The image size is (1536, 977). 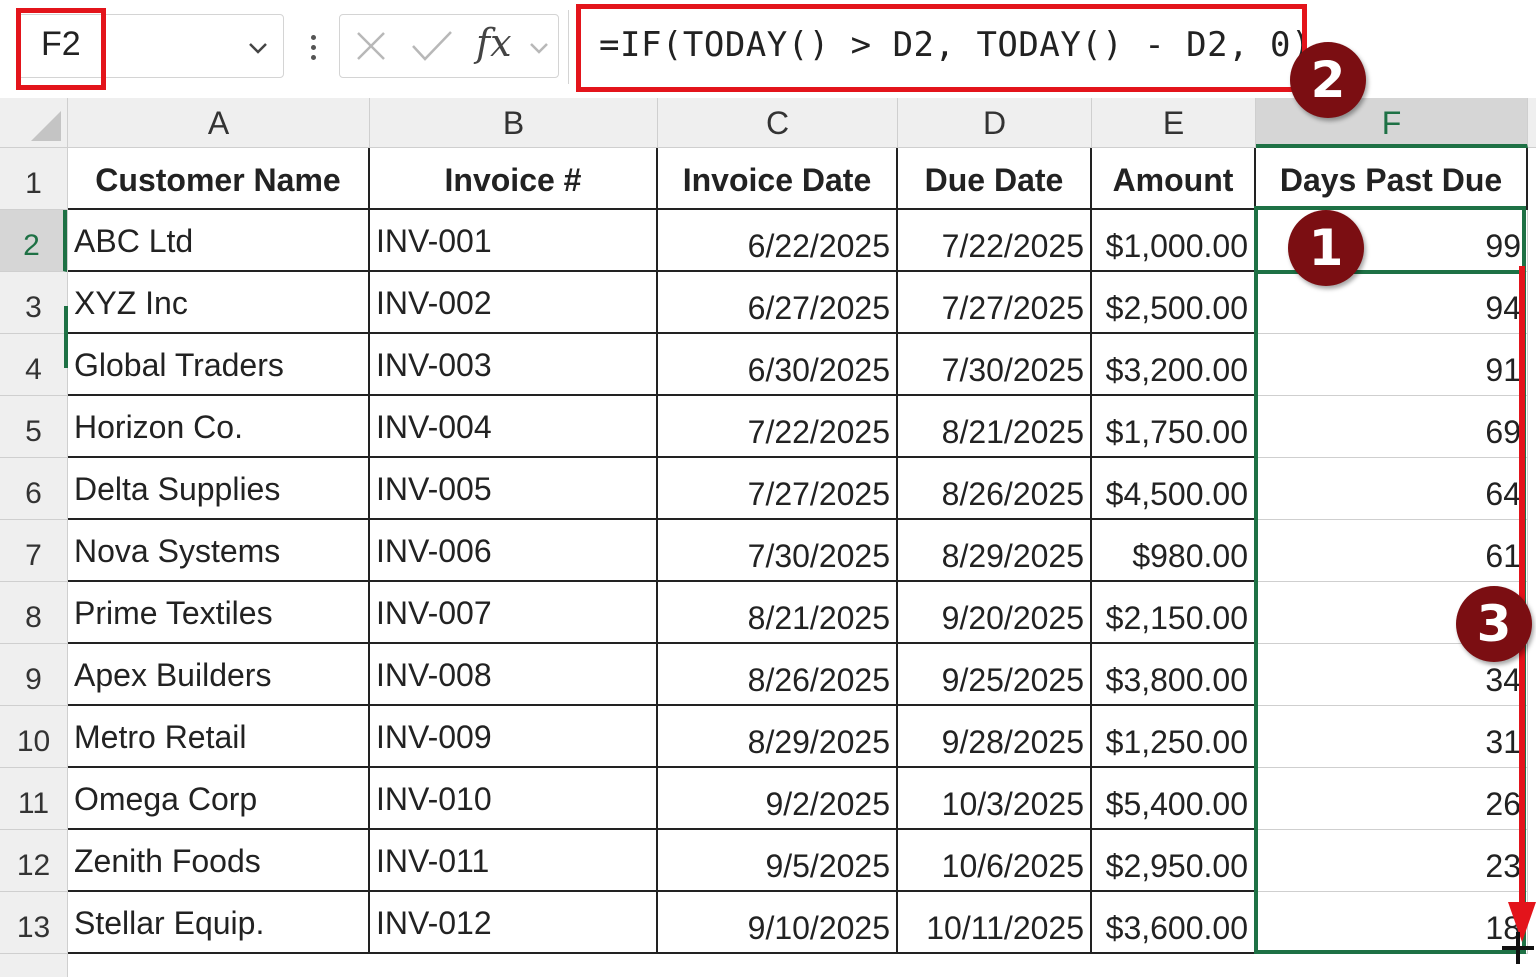 I want to click on cell-d11: 10/3/2025, so click(x=995, y=799).